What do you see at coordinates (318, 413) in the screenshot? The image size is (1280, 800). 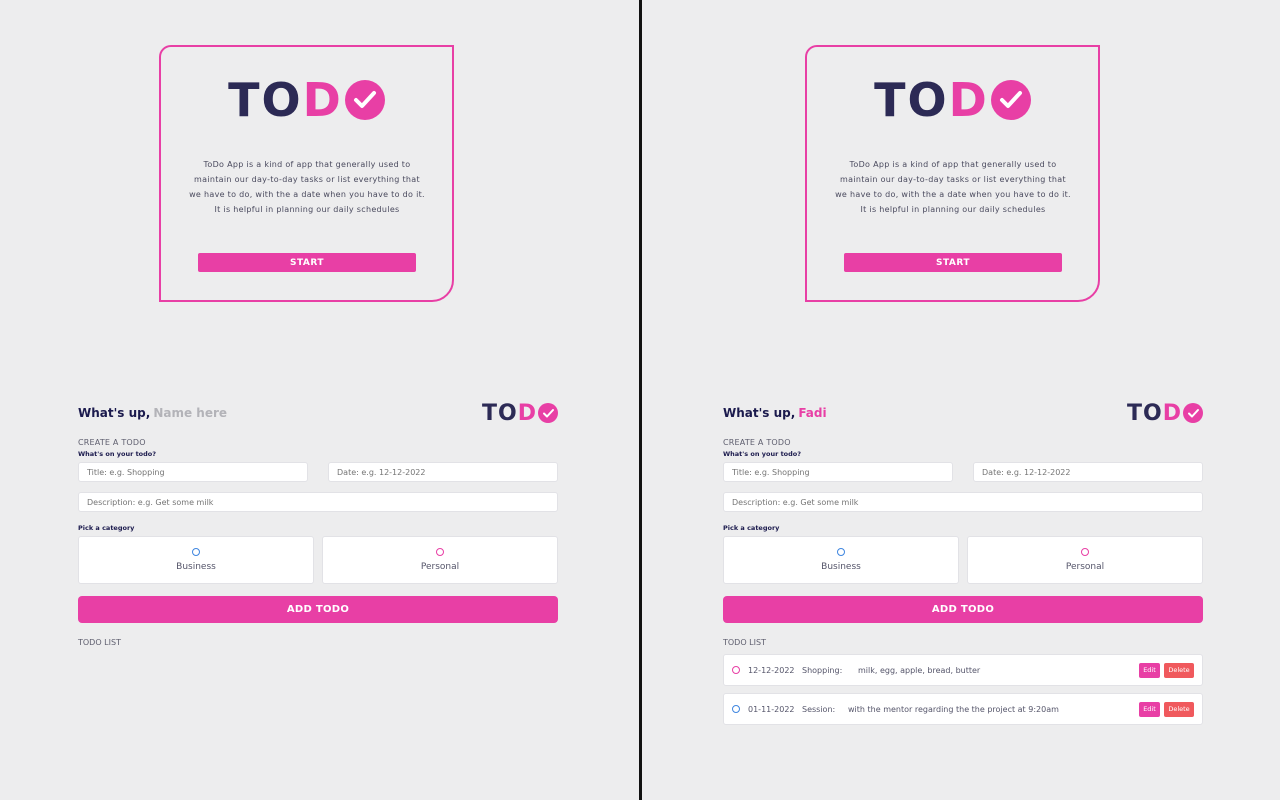 I see `form-header: What's up, Name here TO D` at bounding box center [318, 413].